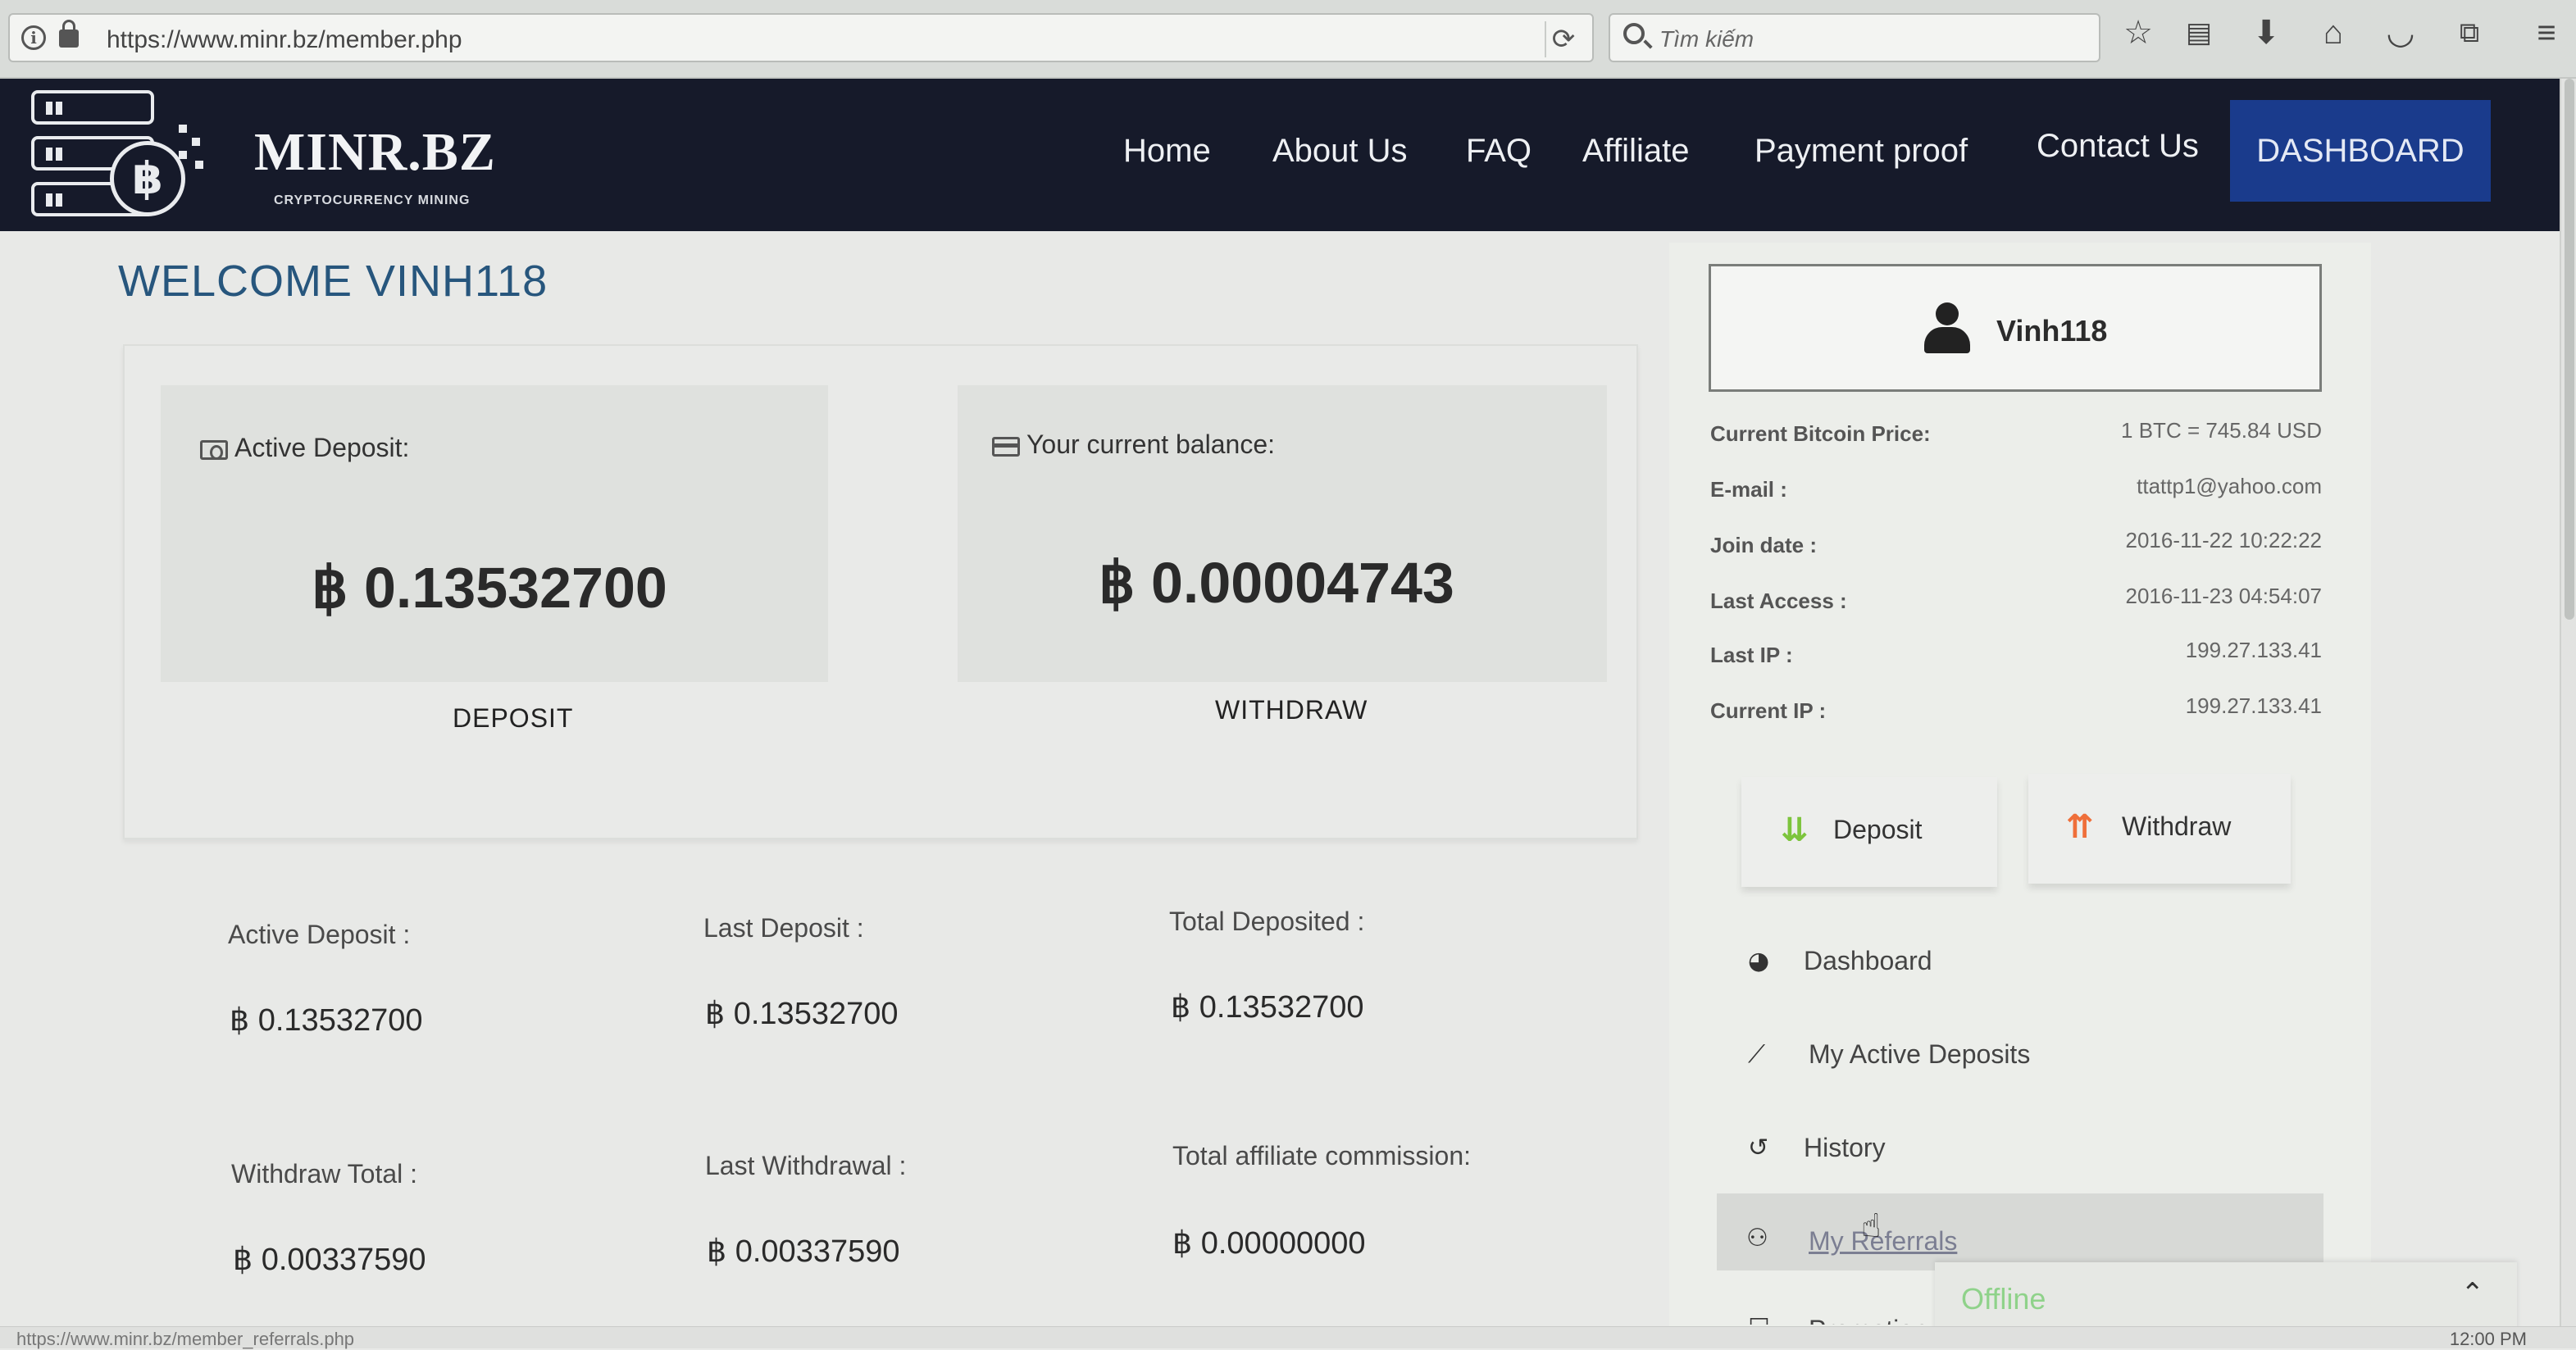 The width and height of the screenshot is (2576, 1350). What do you see at coordinates (1321, 1155) in the screenshot?
I see `stat-label: Total affiliate commission:` at bounding box center [1321, 1155].